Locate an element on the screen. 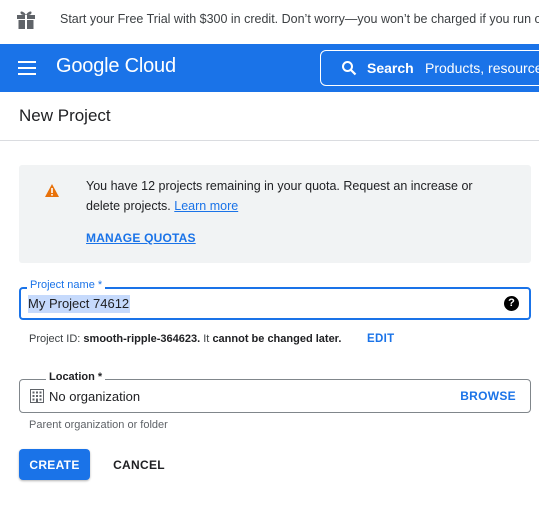  page-header: New Project is located at coordinates (269, 116).